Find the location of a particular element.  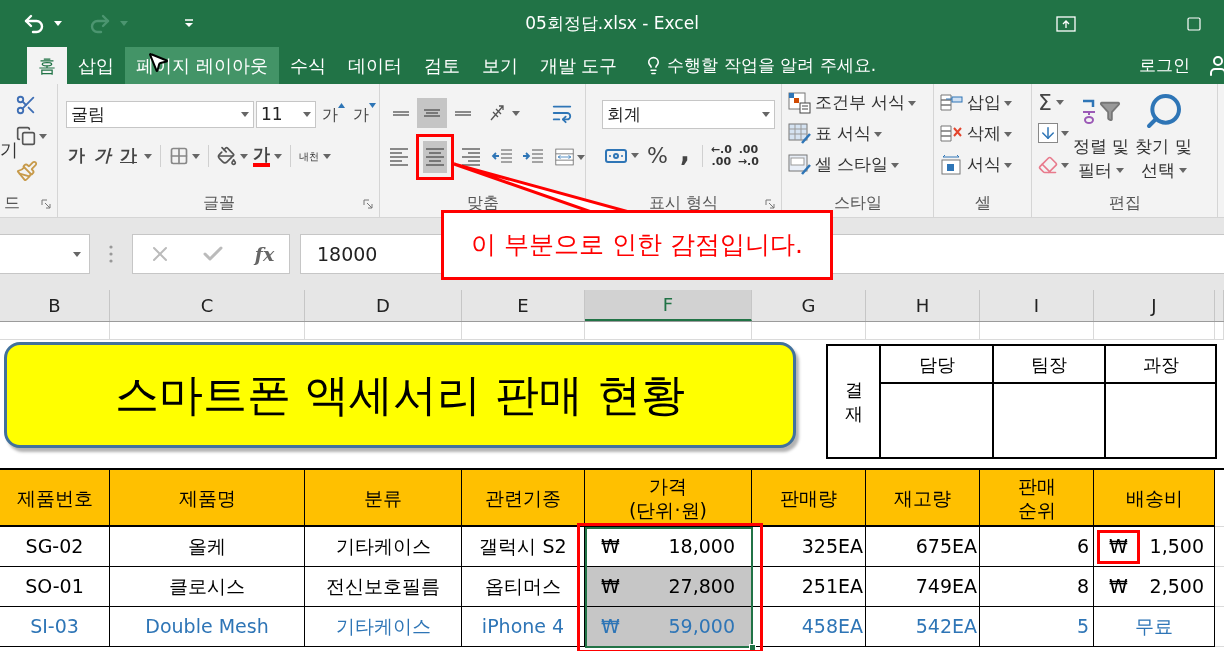

table-header-cell: 배송비 is located at coordinates (1154, 498).